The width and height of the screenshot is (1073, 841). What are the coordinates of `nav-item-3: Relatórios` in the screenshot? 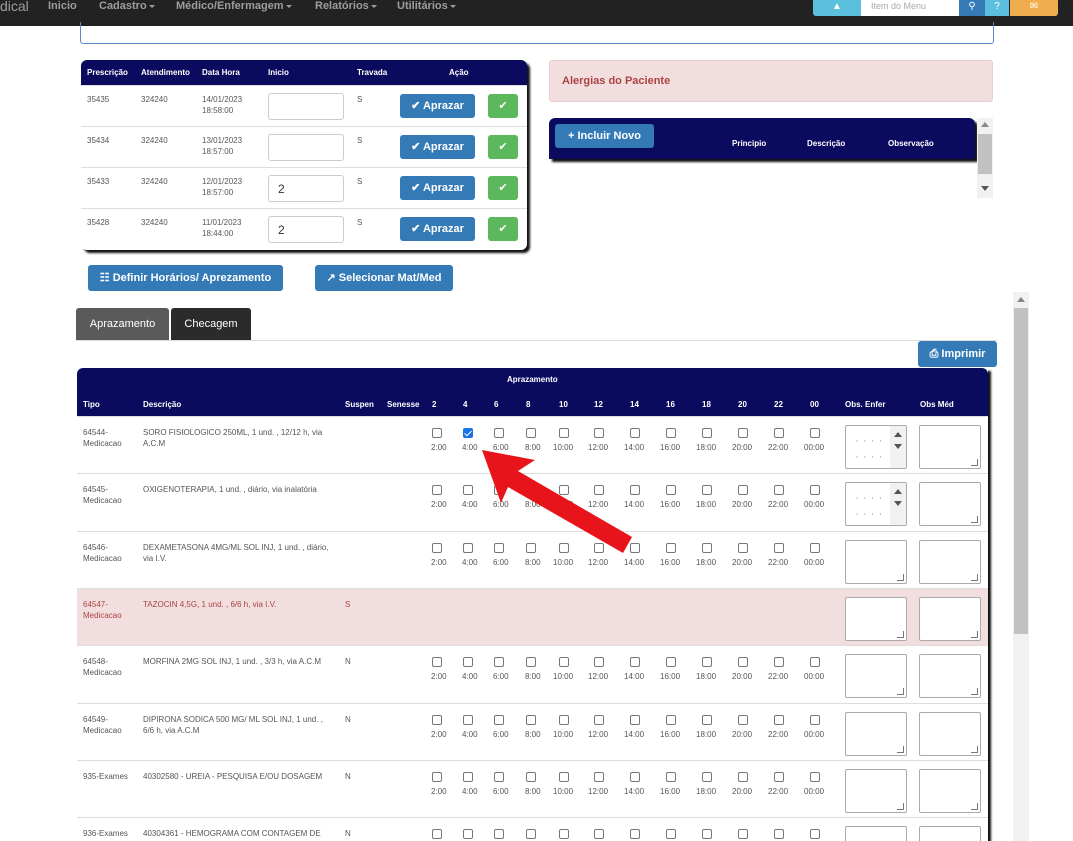 It's located at (346, 10).